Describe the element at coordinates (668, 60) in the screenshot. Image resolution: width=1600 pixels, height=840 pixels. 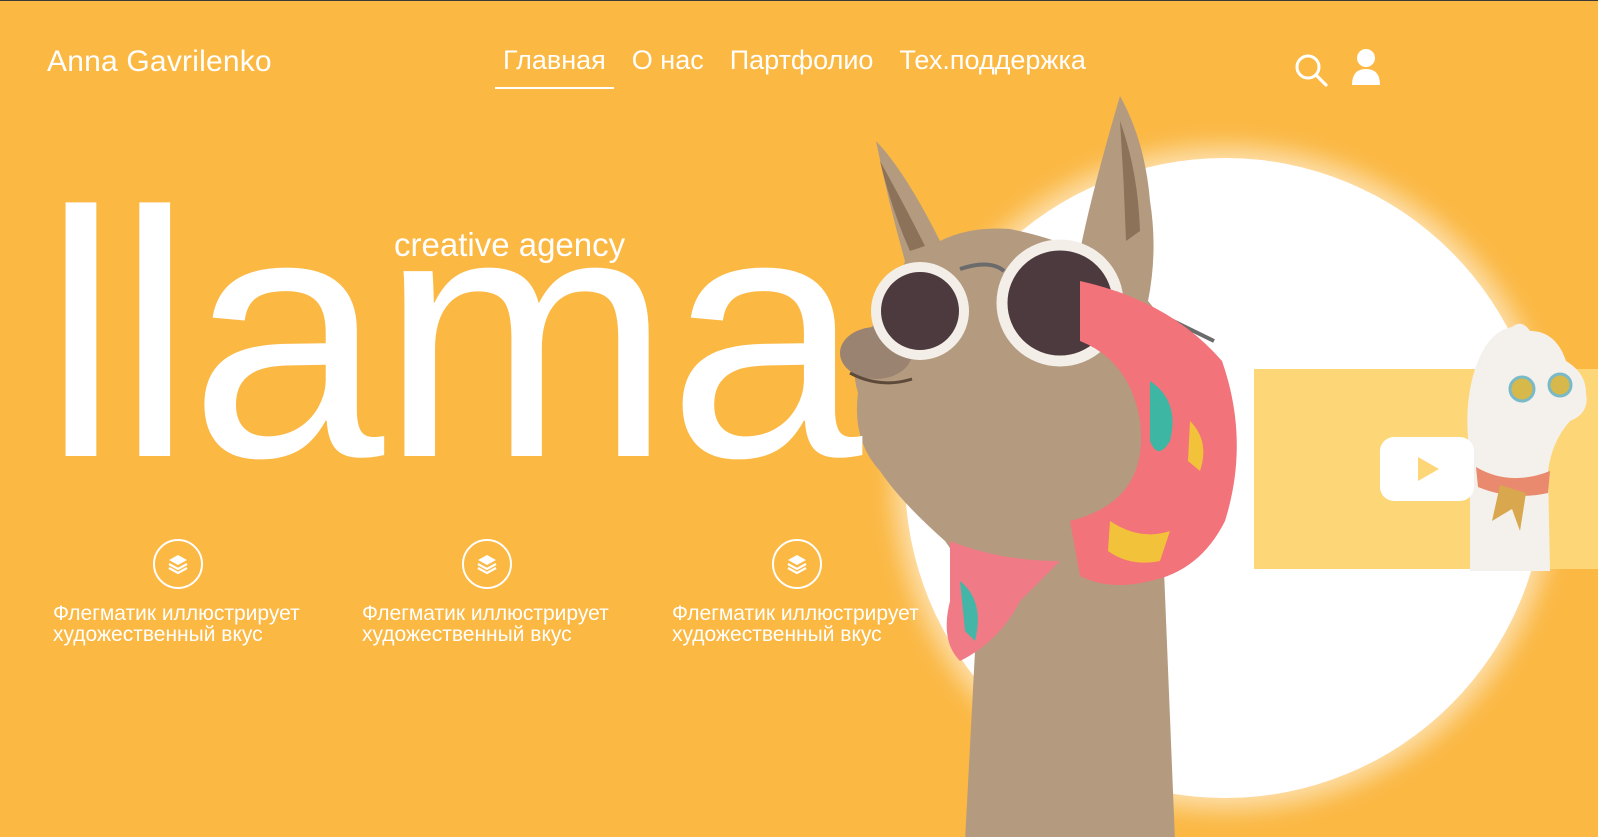
I see `nav-about: О нас` at that location.